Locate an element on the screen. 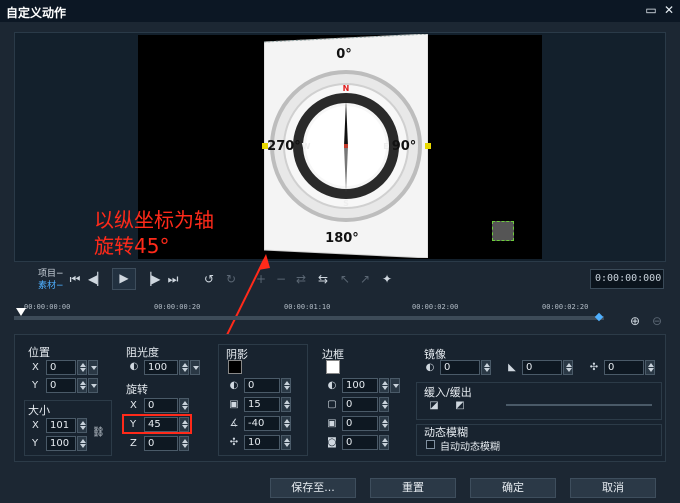 The image size is (680, 503). shadow-angle-icon: ∡ is located at coordinates (234, 423).